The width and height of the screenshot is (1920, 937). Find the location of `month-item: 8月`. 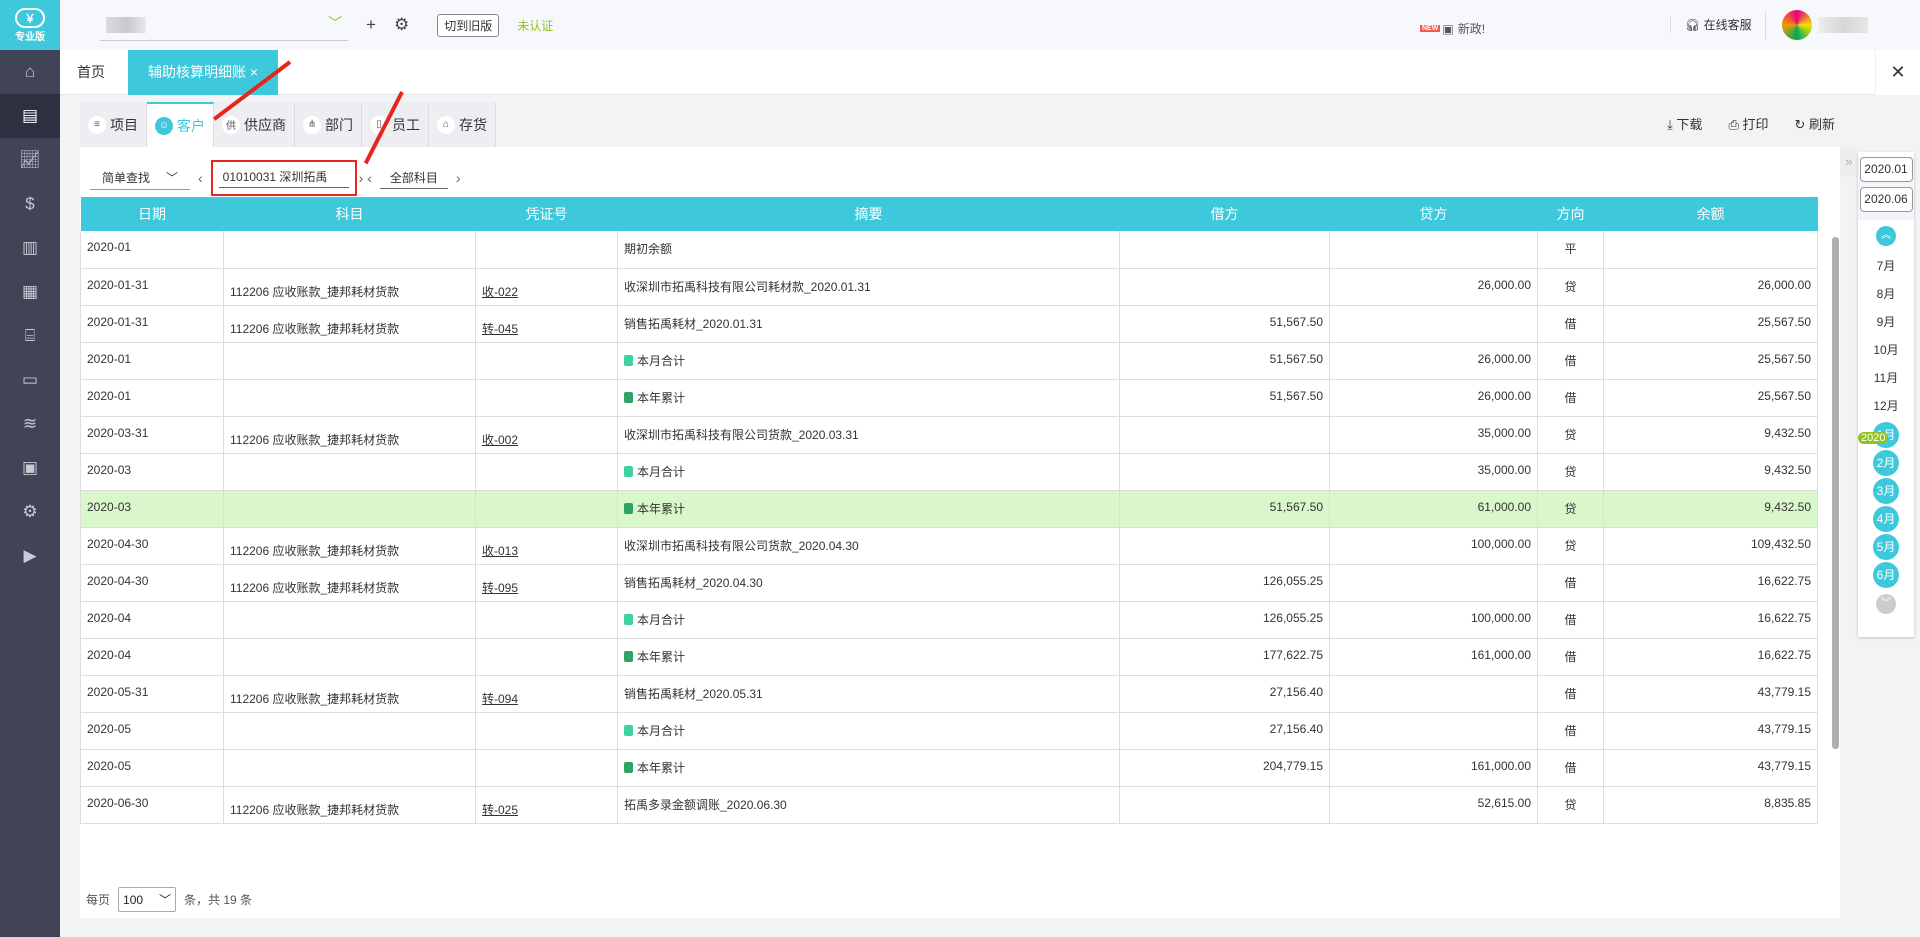

month-item: 8月 is located at coordinates (1886, 294).